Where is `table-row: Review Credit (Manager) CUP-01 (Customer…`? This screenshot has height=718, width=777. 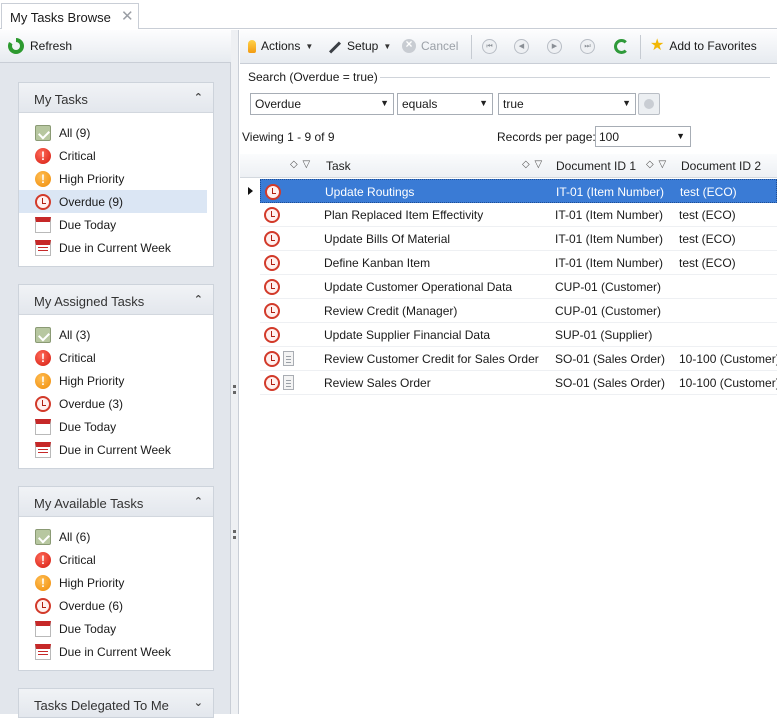
table-row: Review Credit (Manager) CUP-01 (Customer… is located at coordinates (518, 311).